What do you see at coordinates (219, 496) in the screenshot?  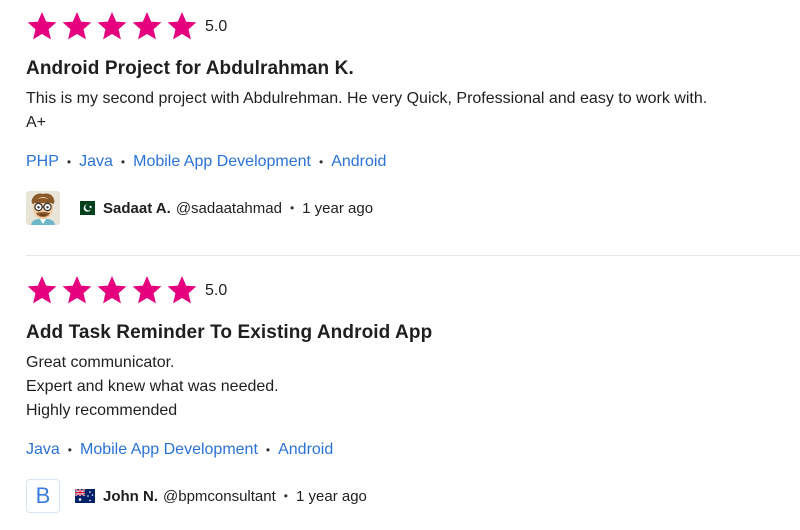 I see `reviewer-username: @bpmconsultant` at bounding box center [219, 496].